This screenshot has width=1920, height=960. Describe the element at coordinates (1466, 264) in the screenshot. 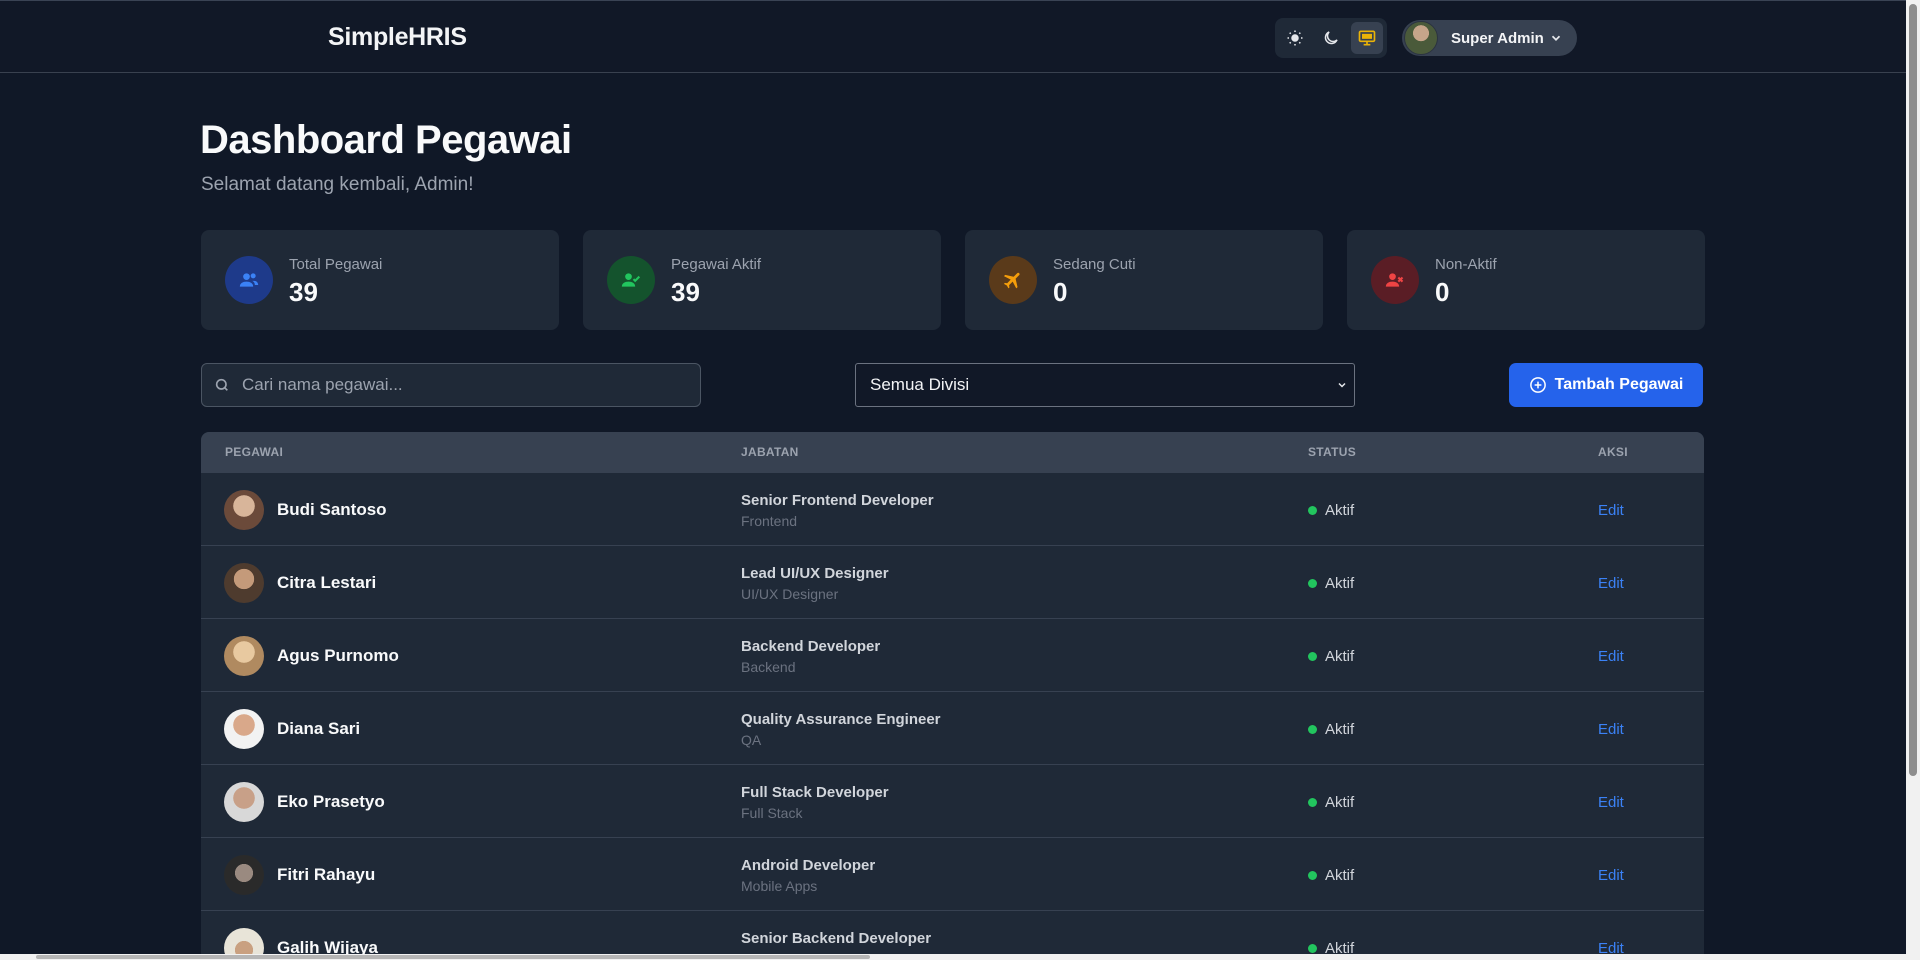

I see `stat-label: Non-Aktif` at that location.